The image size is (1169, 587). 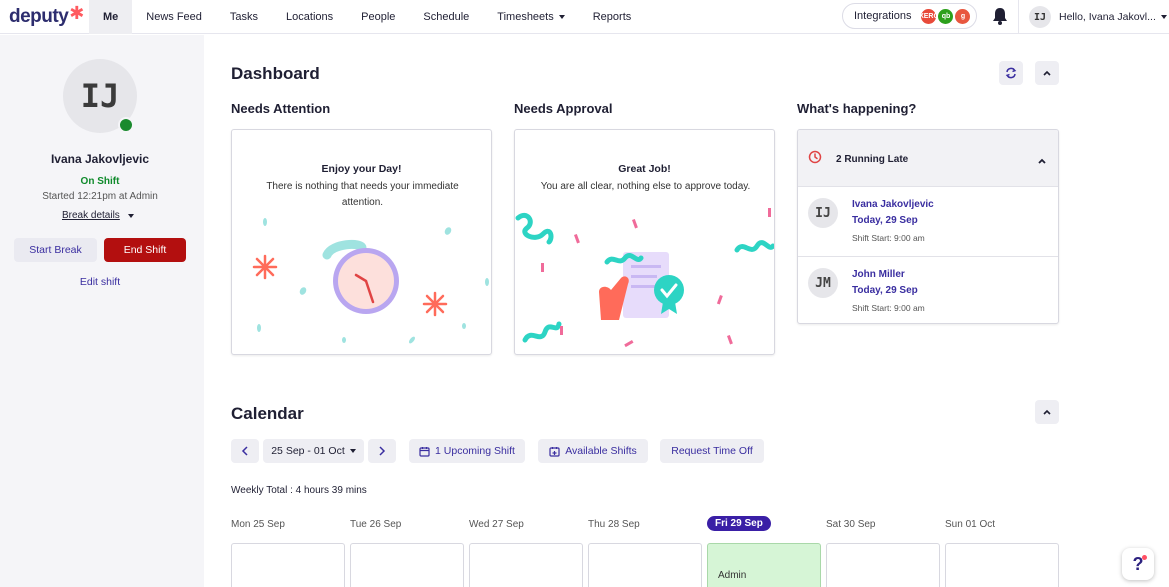 I want to click on calendar-icon, so click(x=424, y=451).